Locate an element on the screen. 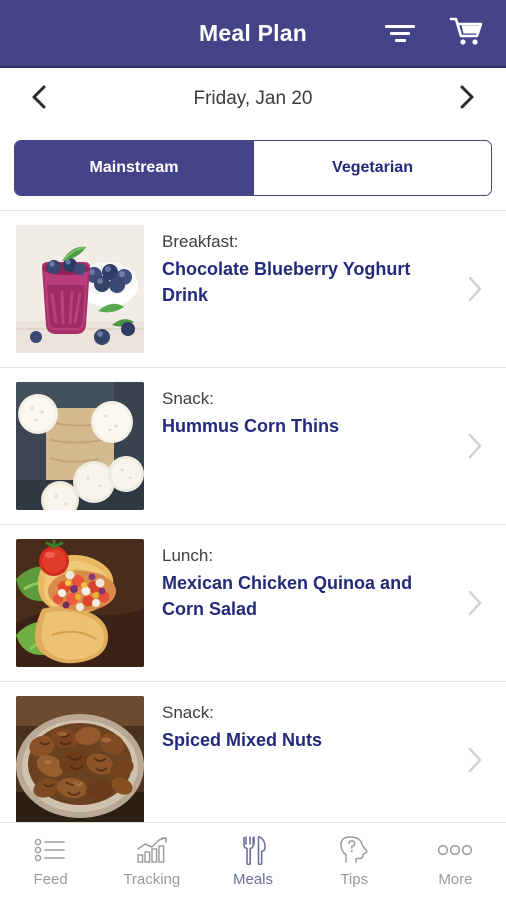 This screenshot has width=506, height=900. diet-segmented-control: Mainstream Vegetarian is located at coordinates (253, 168).